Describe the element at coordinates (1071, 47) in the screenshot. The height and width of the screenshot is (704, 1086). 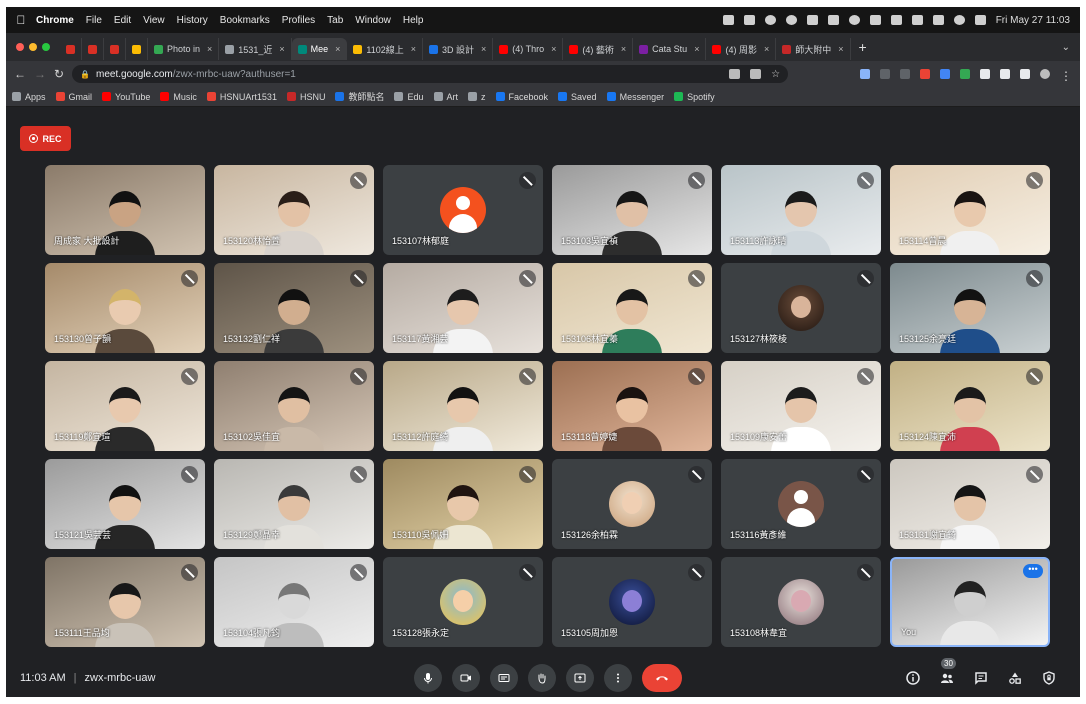
I see `tab-search-icon: ⌄` at that location.